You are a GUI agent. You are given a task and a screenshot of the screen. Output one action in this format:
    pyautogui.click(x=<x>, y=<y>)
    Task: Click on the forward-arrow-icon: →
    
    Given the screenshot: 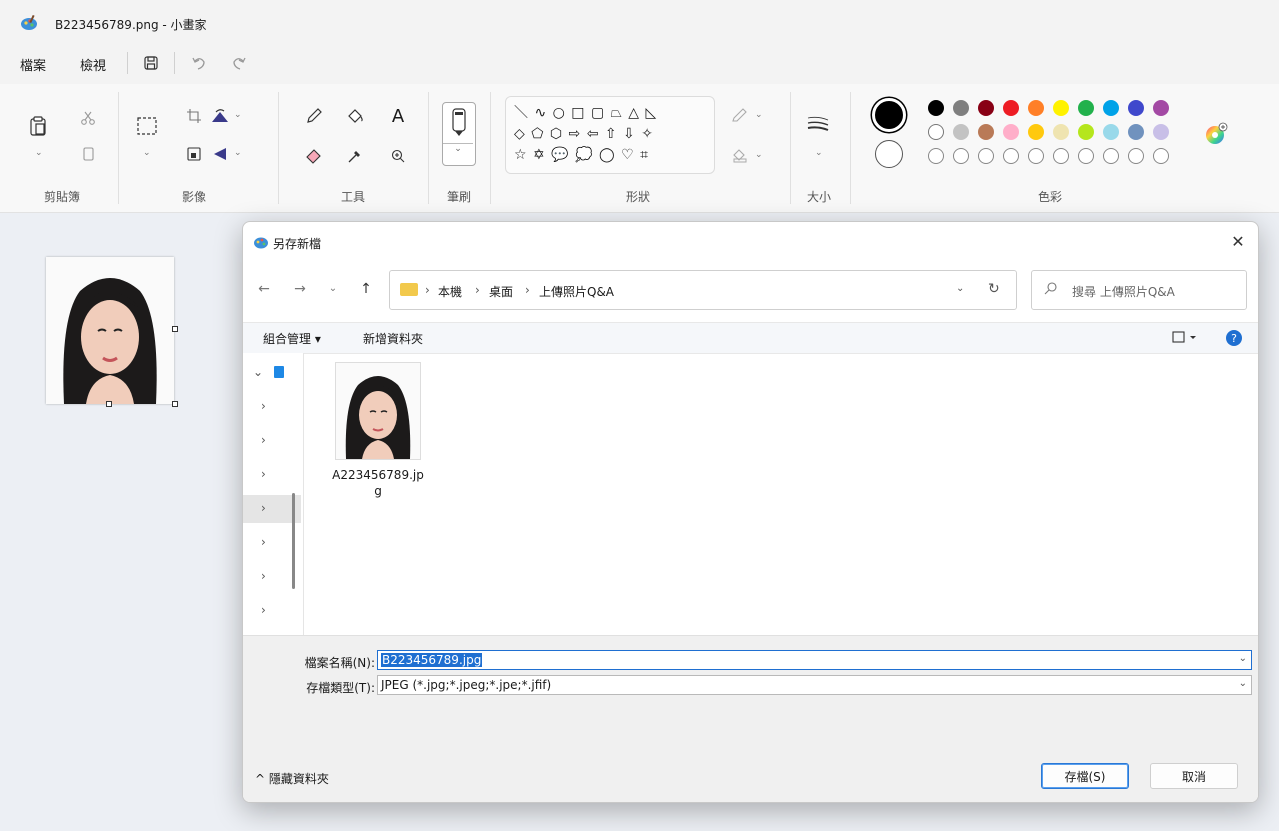 What is the action you would take?
    pyautogui.click(x=300, y=289)
    